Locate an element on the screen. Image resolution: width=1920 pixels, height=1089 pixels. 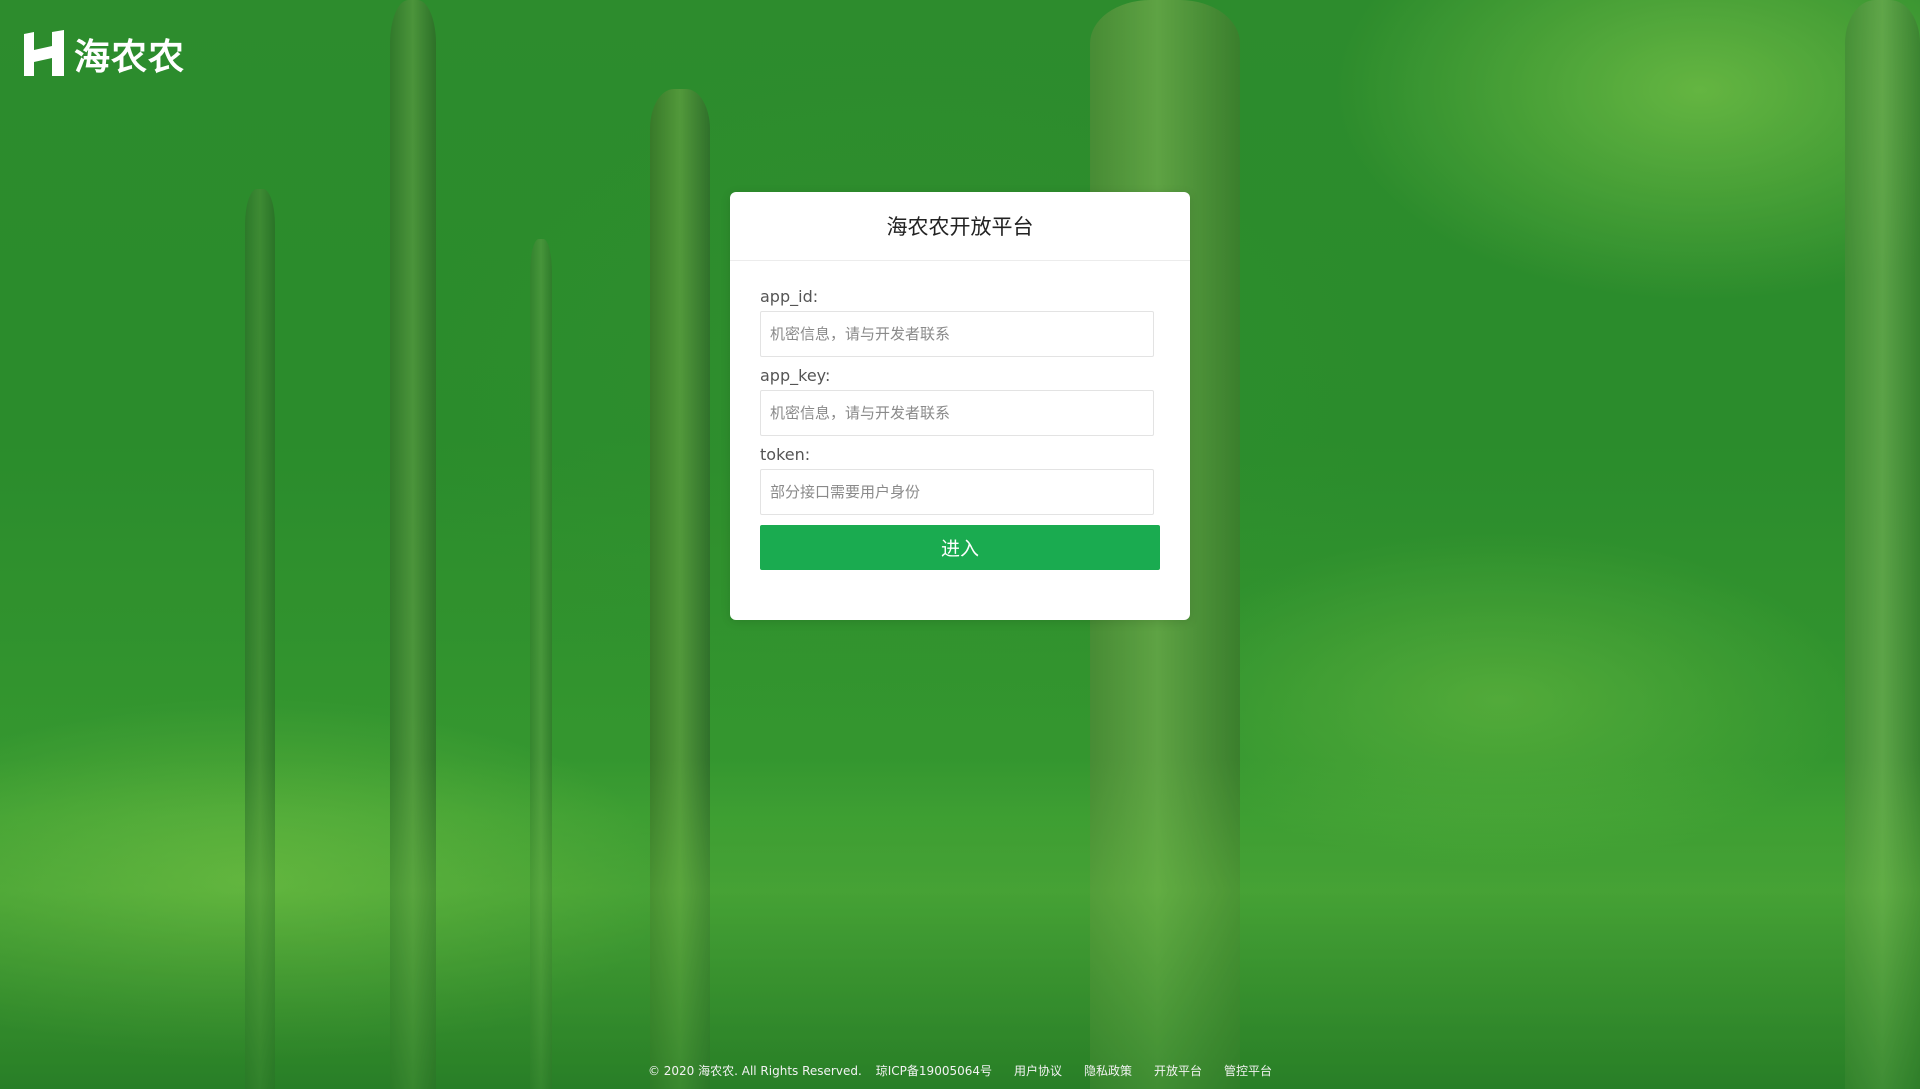
app-id-label: app_id: is located at coordinates (789, 296).